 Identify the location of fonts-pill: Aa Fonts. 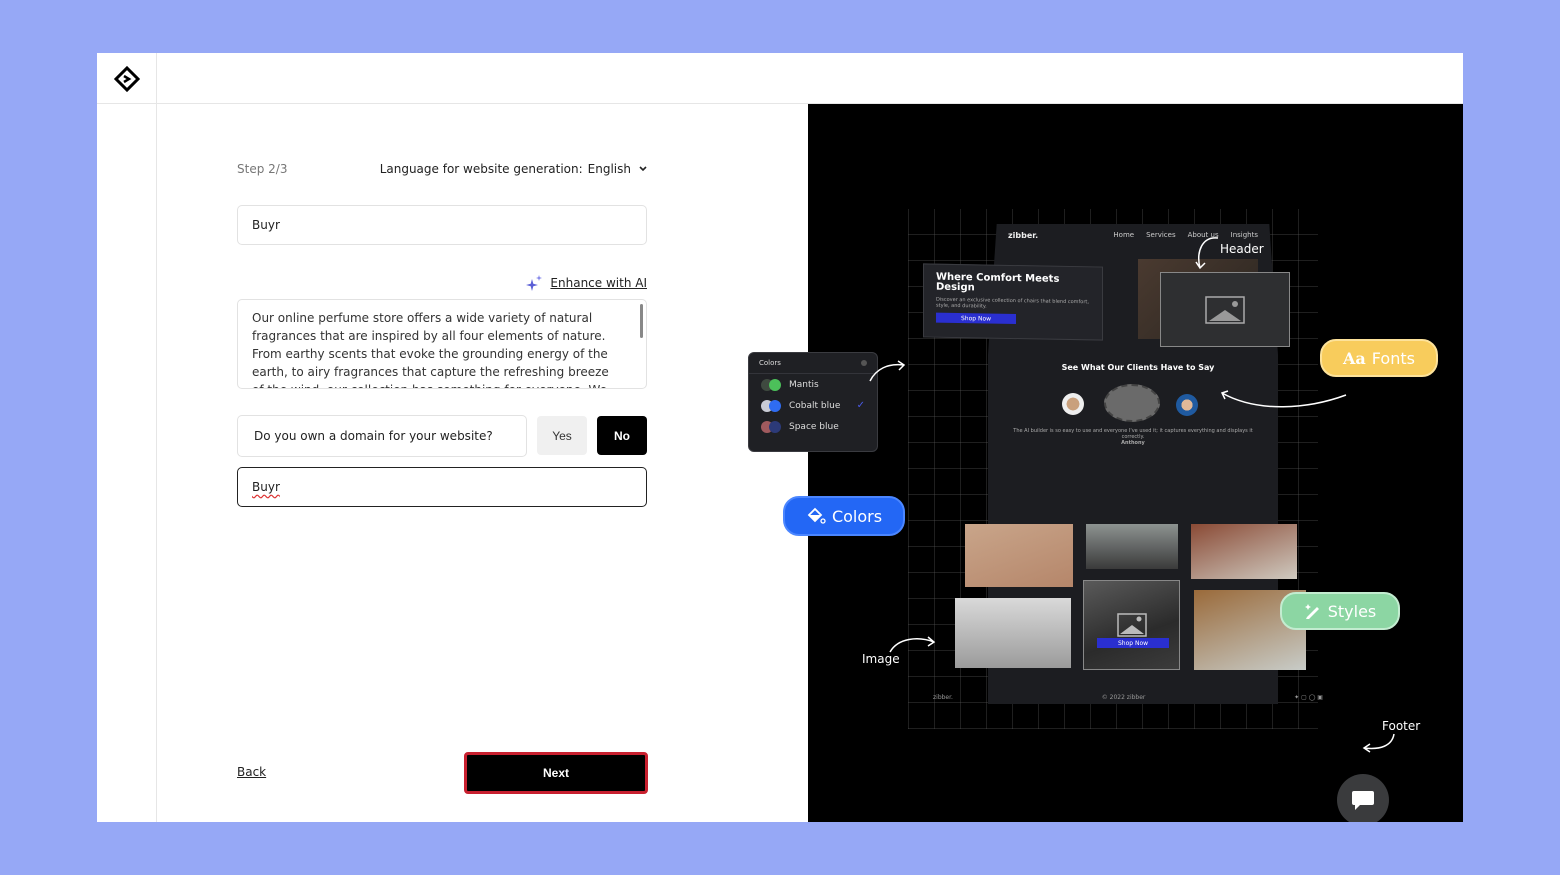
(1379, 358).